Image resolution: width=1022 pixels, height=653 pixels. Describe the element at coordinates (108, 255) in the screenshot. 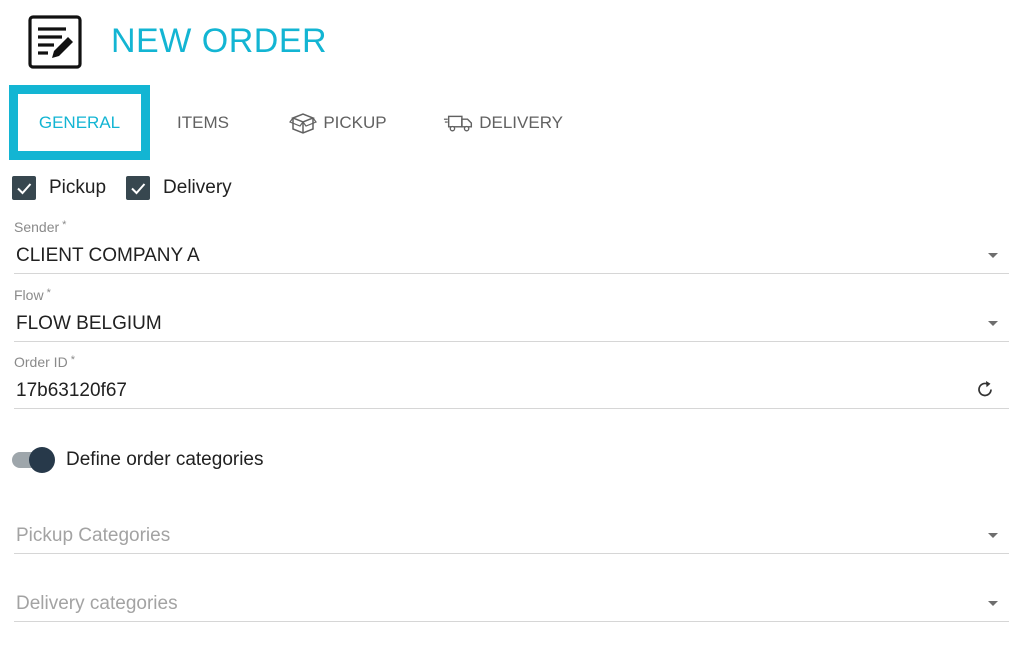

I see `sender-value: CLIENT COMPANY A` at that location.